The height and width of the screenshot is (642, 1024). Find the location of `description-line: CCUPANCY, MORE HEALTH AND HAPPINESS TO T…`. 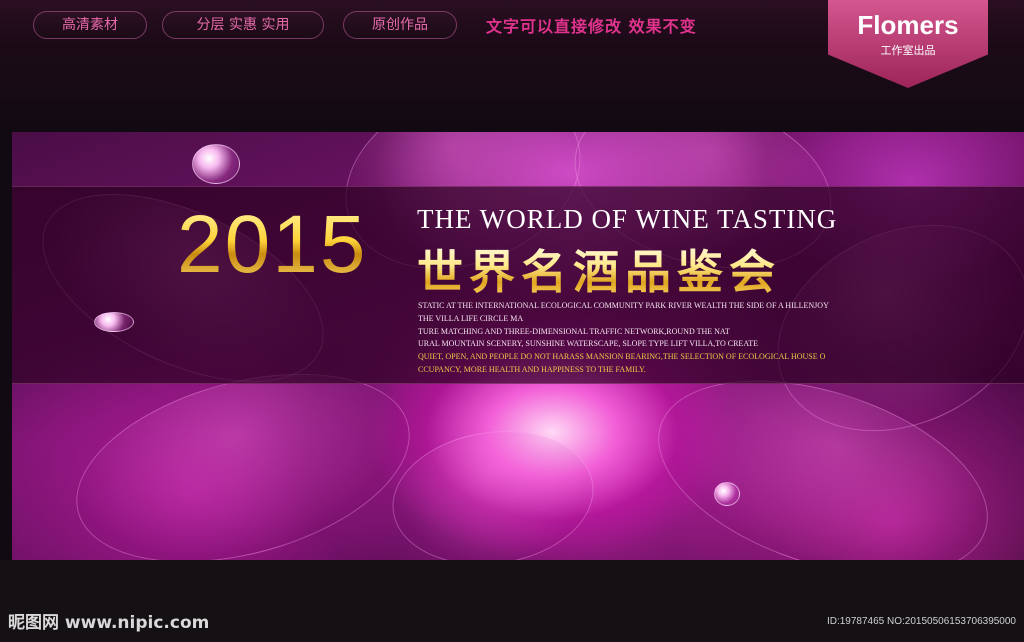

description-line: CCUPANCY, MORE HEALTH AND HAPPINESS TO T… is located at coordinates (532, 369).